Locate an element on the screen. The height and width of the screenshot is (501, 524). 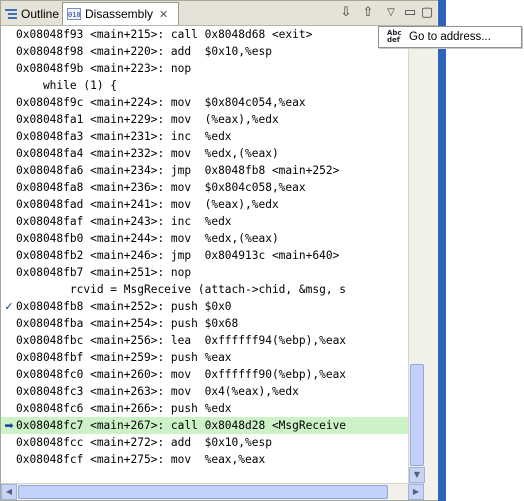
horizontal-scrollbar: ◀ ▶ is located at coordinates (212, 491).